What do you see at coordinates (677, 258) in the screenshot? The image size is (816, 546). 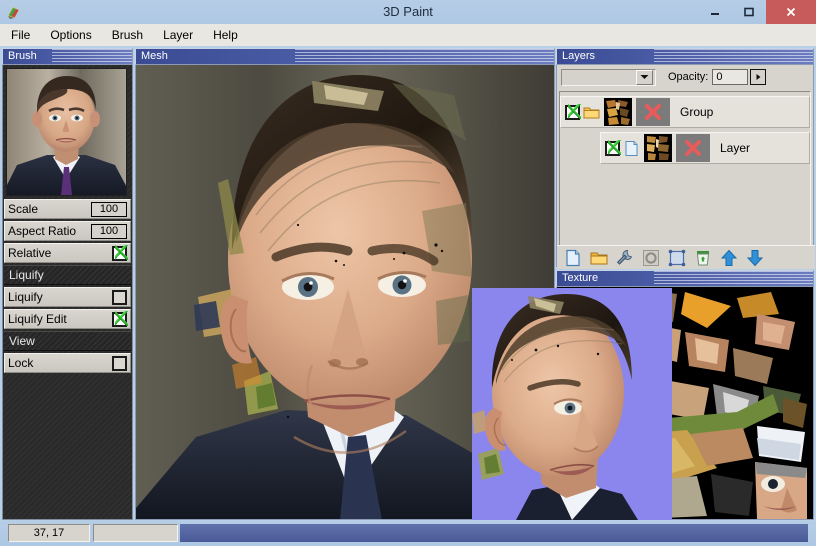 I see `selection-box-icon` at bounding box center [677, 258].